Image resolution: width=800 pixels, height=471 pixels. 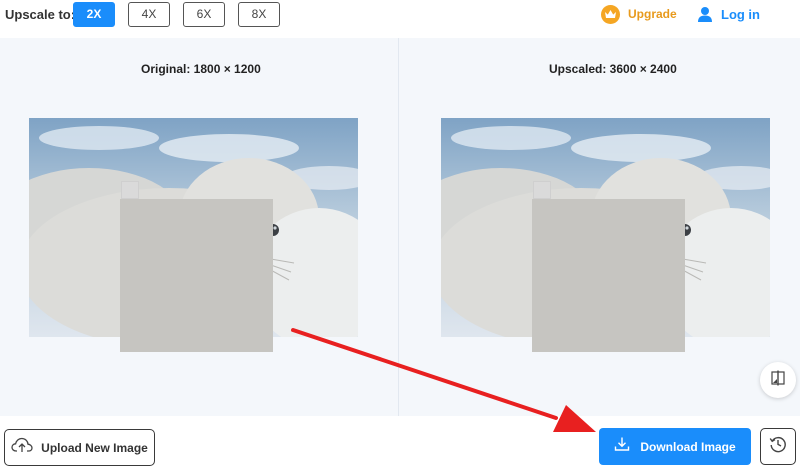 I want to click on compare-icon, so click(x=778, y=380).